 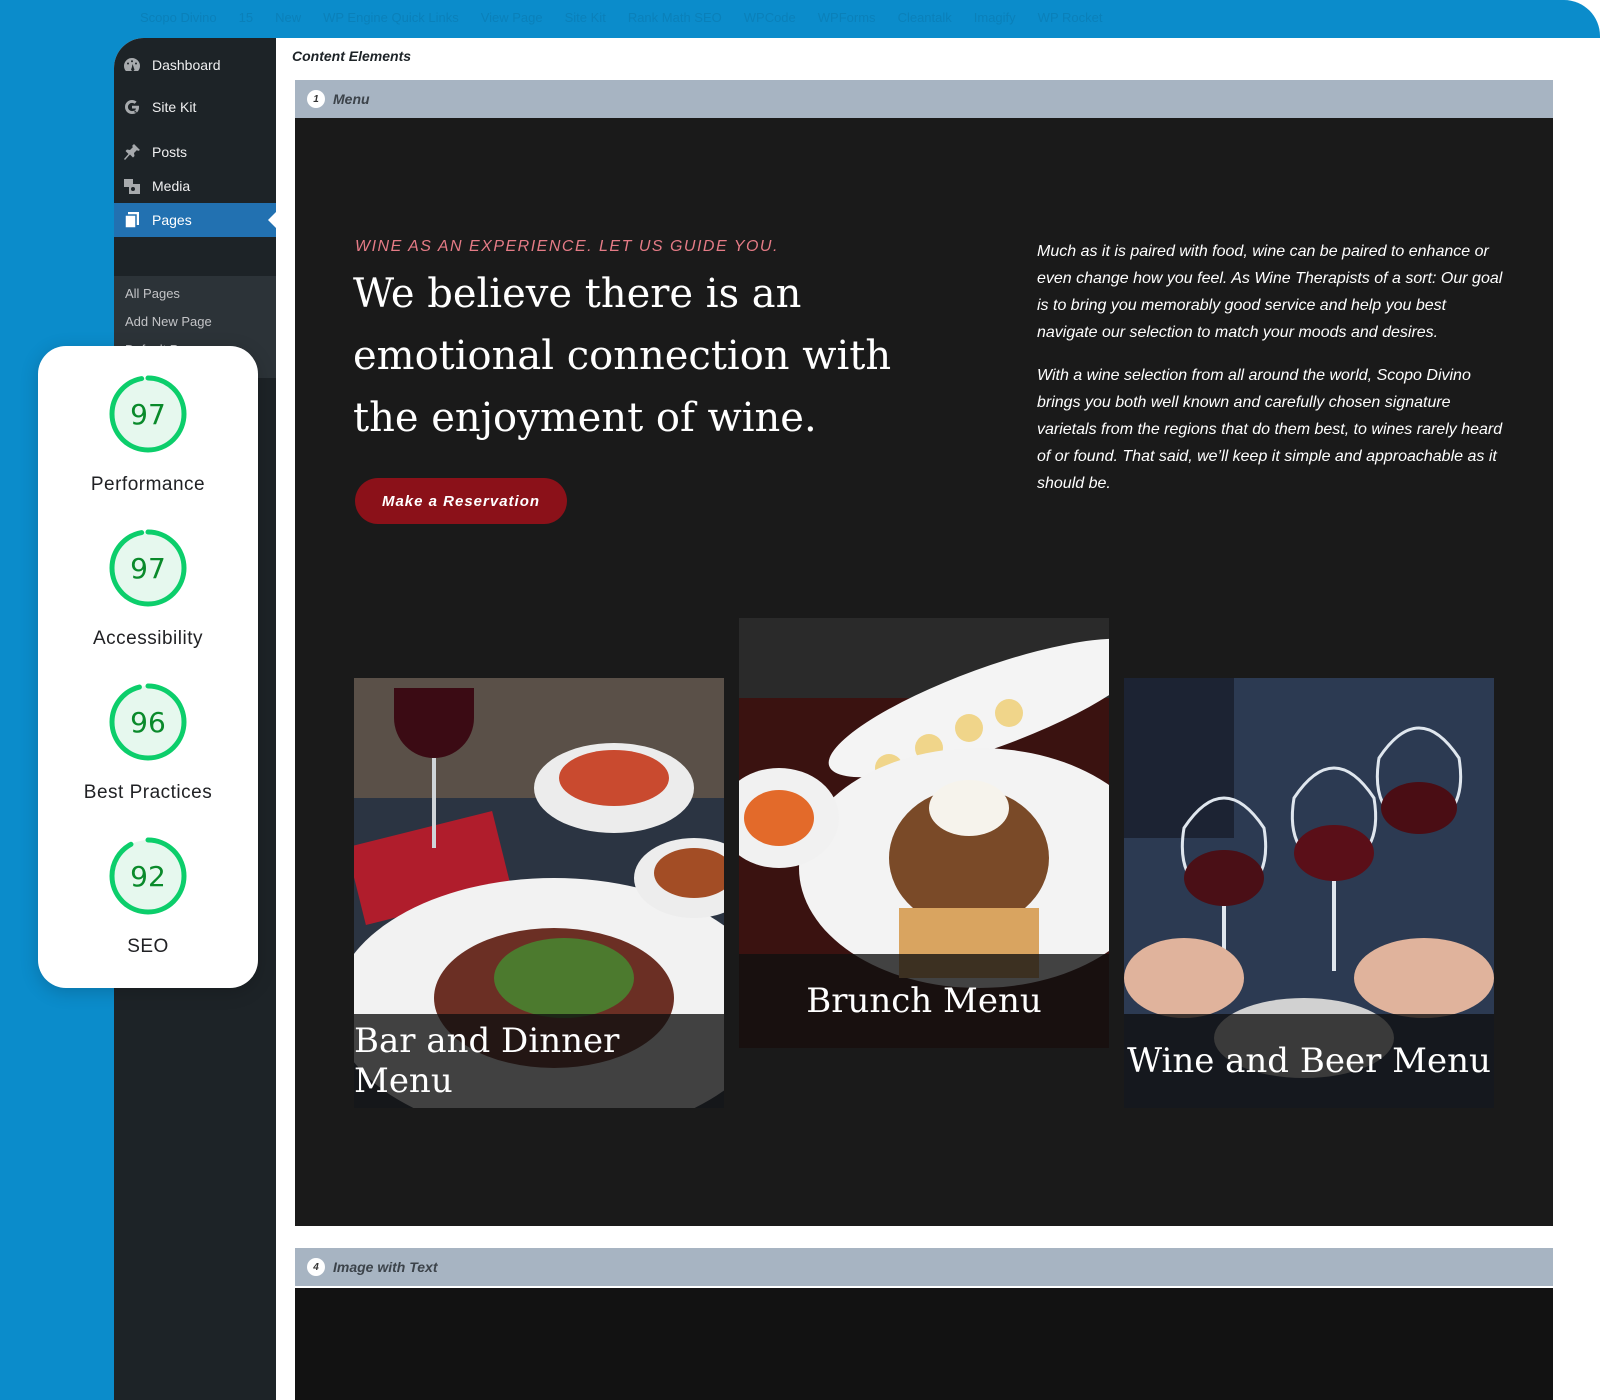 I want to click on menu-card-brunch: Brunch Menu, so click(x=924, y=833).